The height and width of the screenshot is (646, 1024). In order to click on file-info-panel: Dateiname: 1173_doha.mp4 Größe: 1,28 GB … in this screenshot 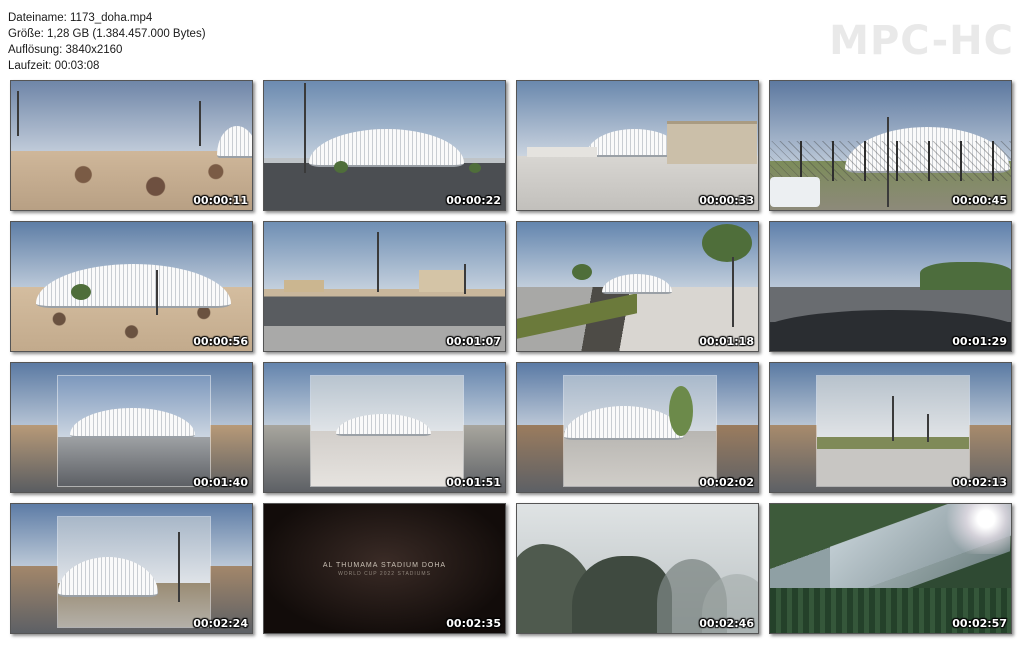, I will do `click(107, 42)`.